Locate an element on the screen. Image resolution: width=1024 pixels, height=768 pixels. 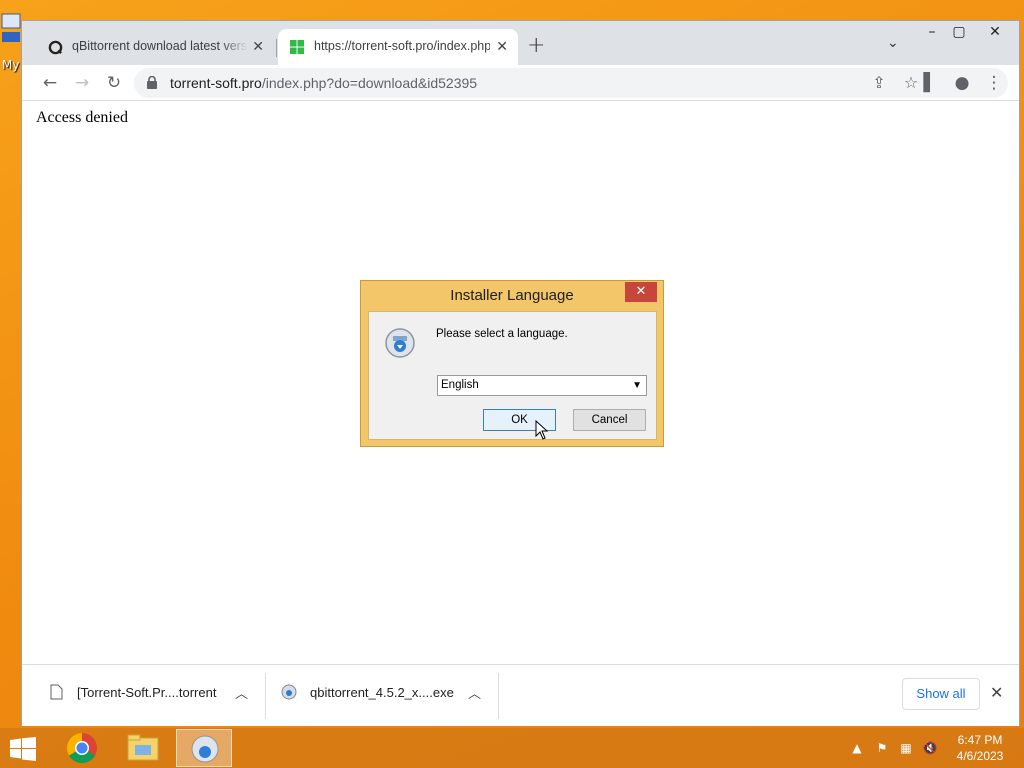
tab-search-chevron-icon: ⌄ is located at coordinates (893, 43).